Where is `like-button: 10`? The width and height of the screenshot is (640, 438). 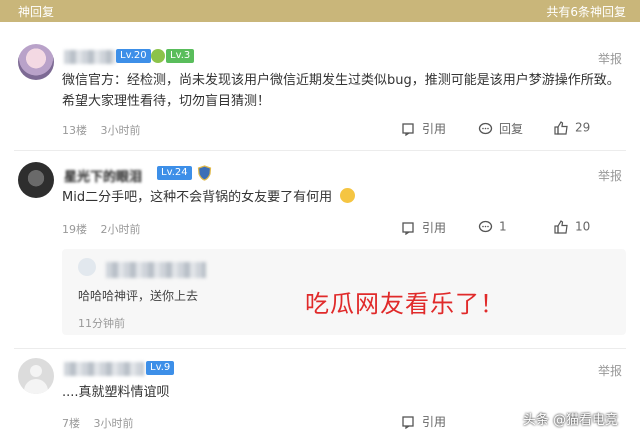
like-button: 10 is located at coordinates (572, 227).